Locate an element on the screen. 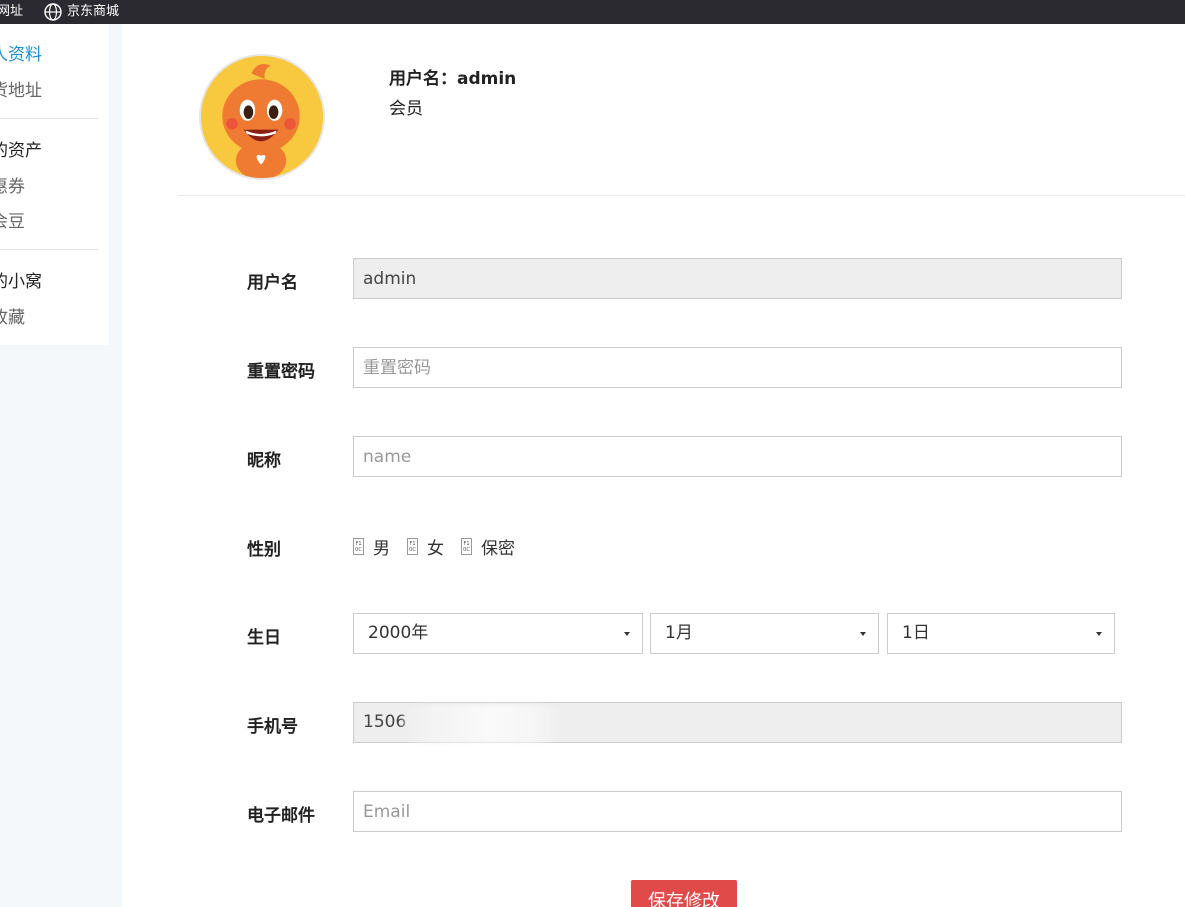 This screenshot has width=1185, height=907. form-row-email: 电子邮件 is located at coordinates (687, 812).